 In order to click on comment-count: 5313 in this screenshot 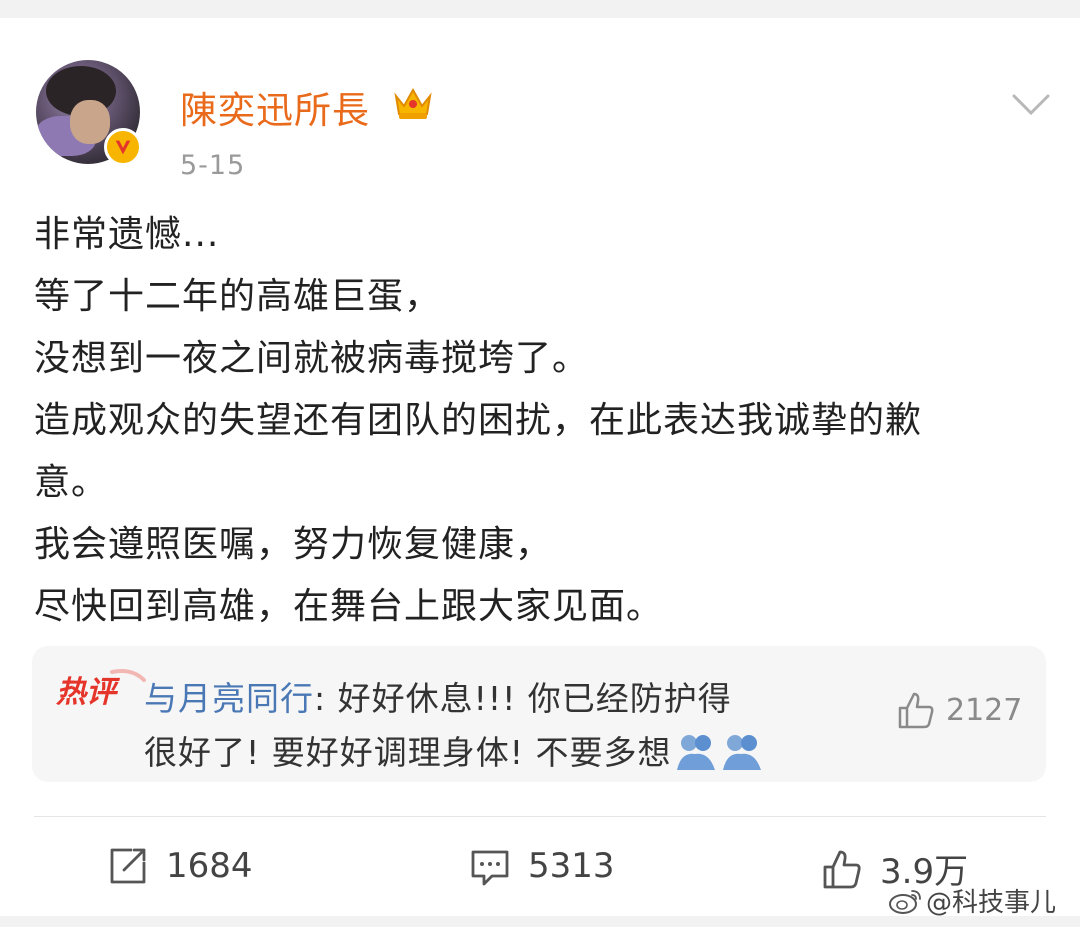, I will do `click(571, 866)`.